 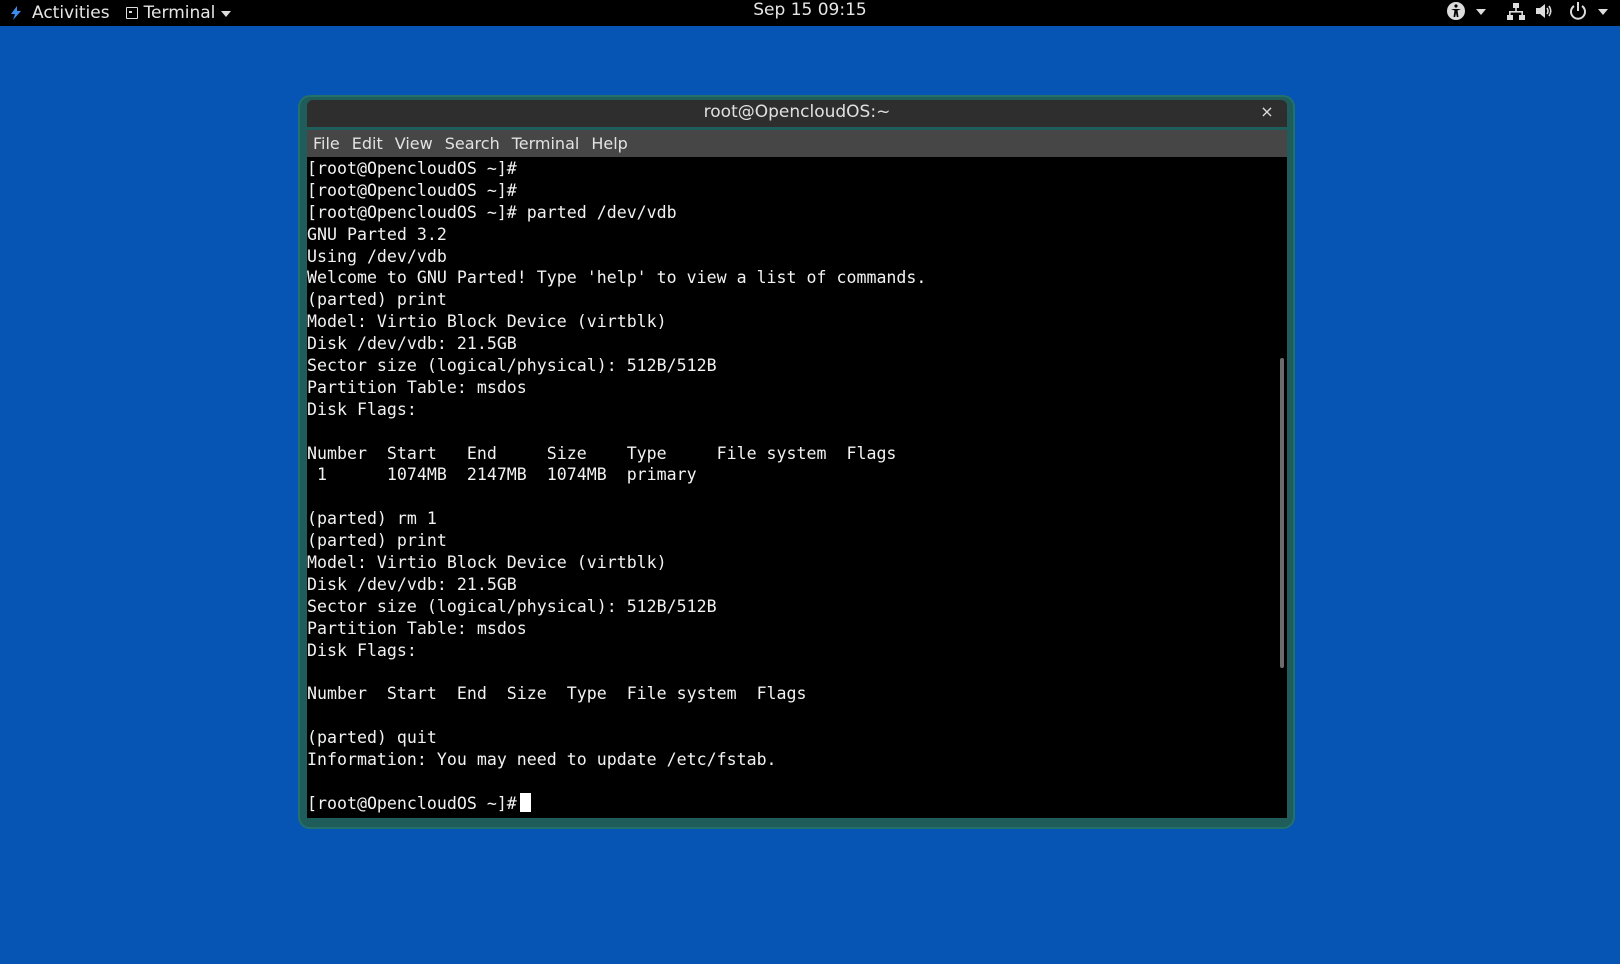 I want to click on terminal-line: Using /dev/vdb, so click(x=377, y=256).